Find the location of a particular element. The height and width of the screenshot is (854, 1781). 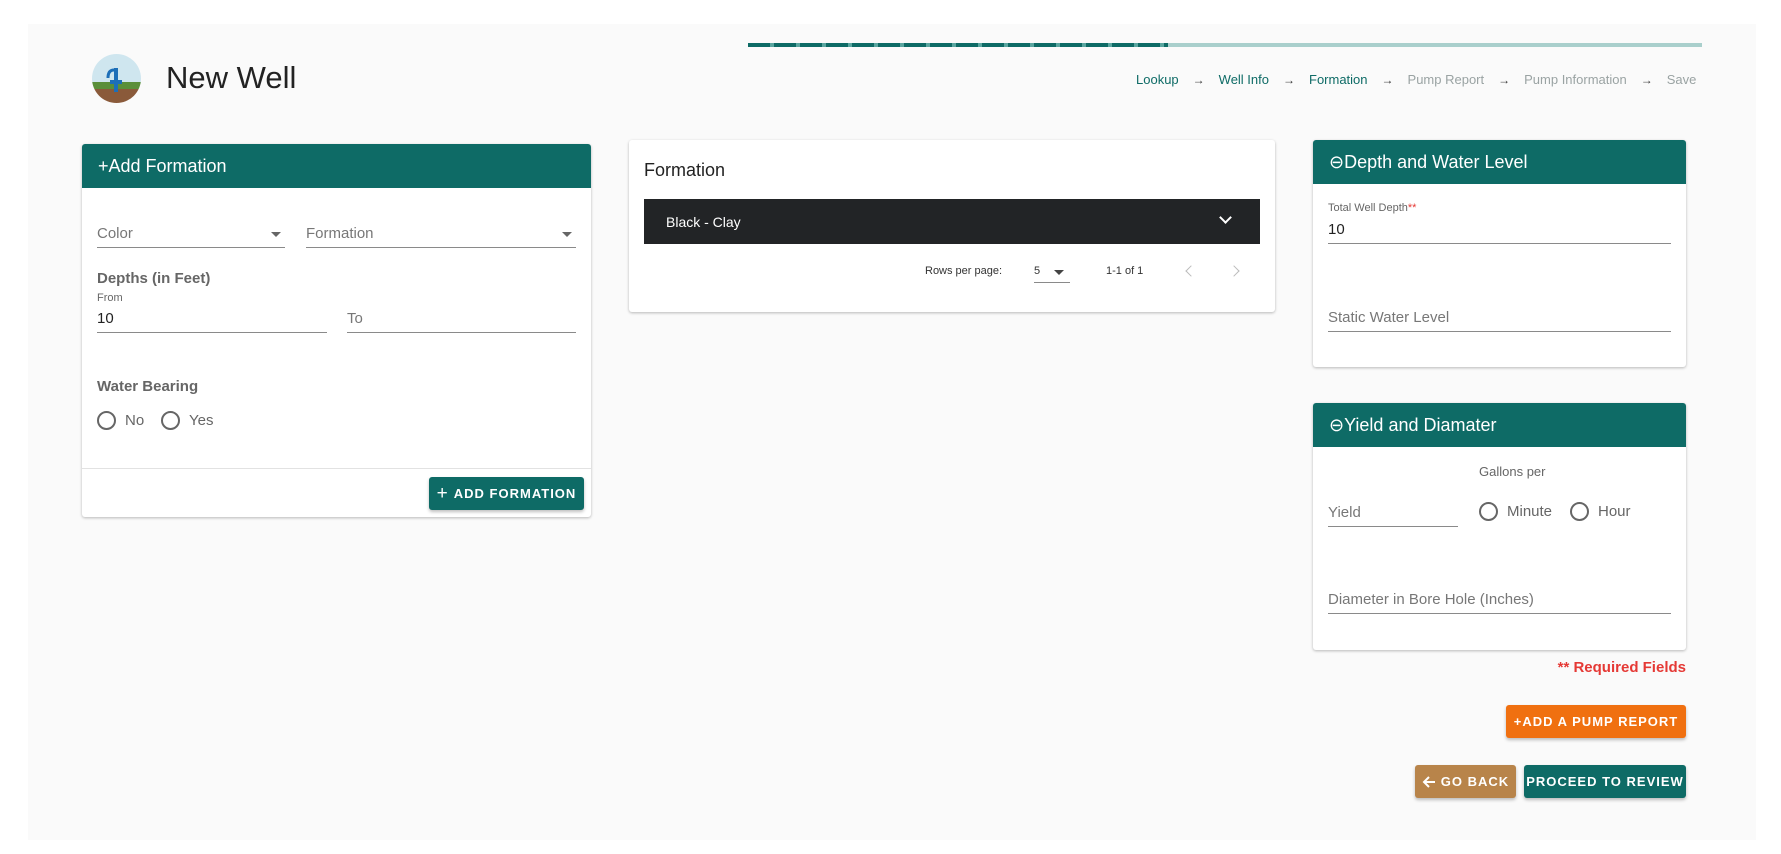

required-fields-note: ** Required Fields is located at coordinates (1621, 667).